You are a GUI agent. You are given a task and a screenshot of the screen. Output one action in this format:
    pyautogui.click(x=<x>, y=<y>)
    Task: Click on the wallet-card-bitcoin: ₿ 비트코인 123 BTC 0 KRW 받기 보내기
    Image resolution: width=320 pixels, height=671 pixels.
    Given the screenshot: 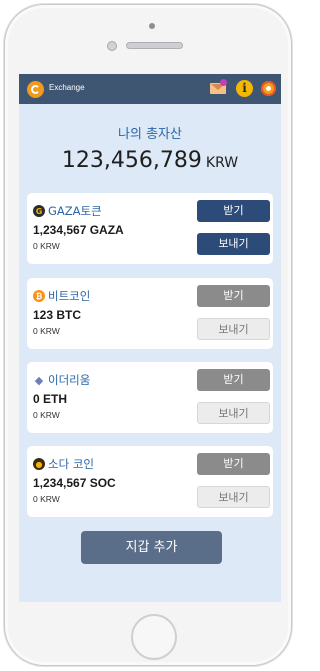 What is the action you would take?
    pyautogui.click(x=150, y=313)
    